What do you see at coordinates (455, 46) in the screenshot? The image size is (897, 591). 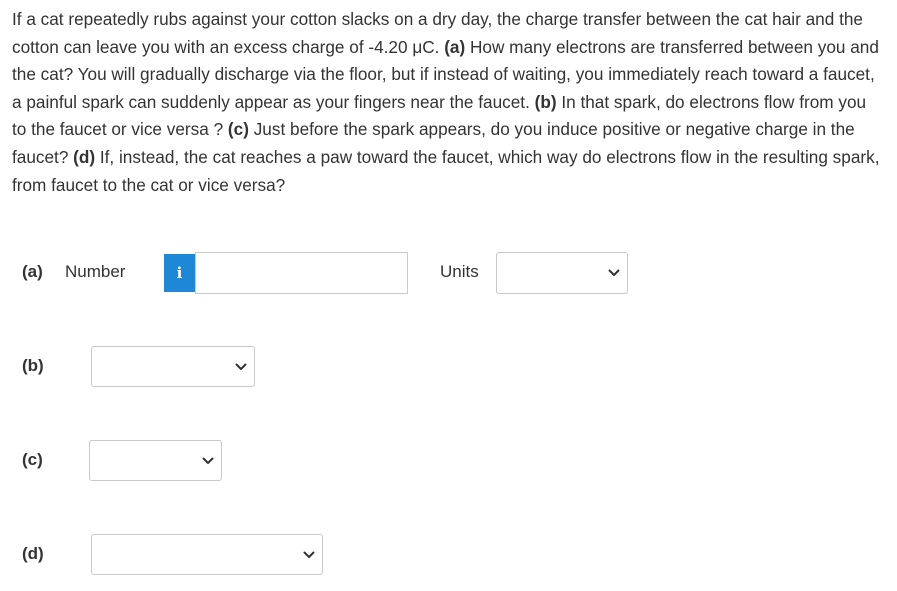 I see `part-a-label: (a)` at bounding box center [455, 46].